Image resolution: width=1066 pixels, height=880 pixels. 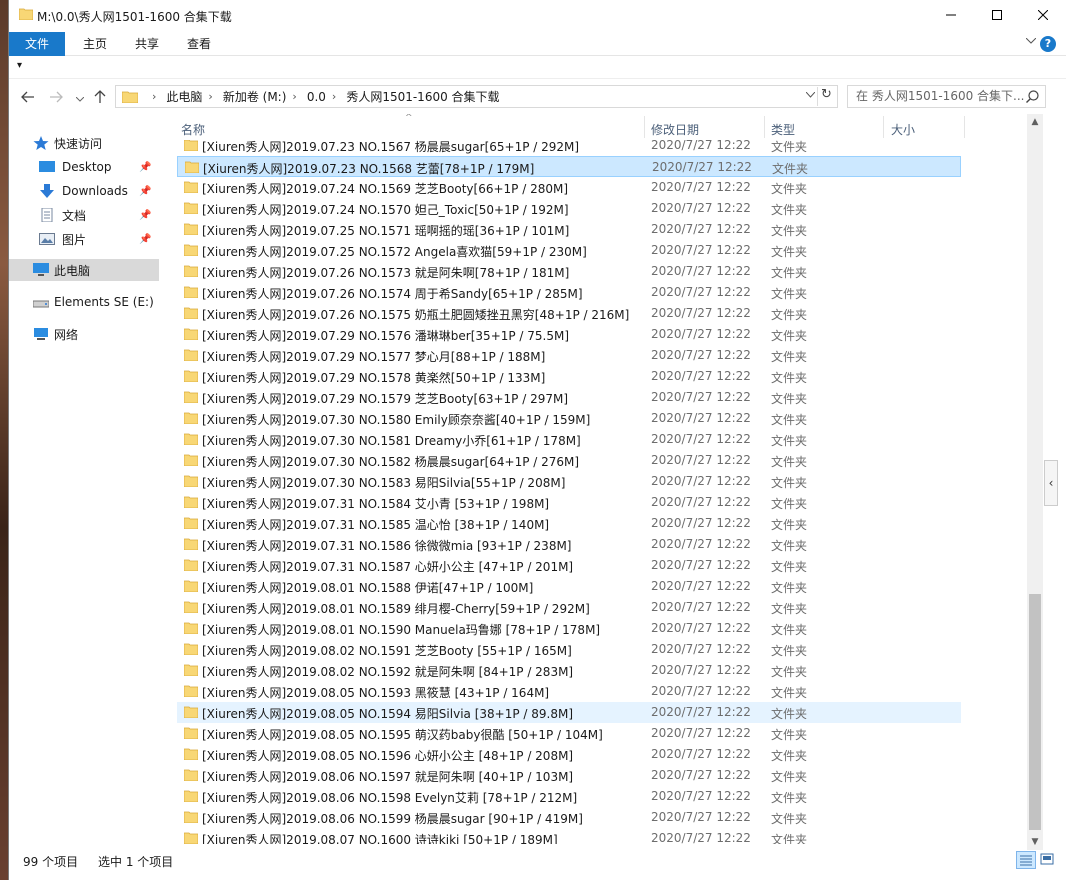 What do you see at coordinates (193, 129) in the screenshot?
I see `column-name: 名称` at bounding box center [193, 129].